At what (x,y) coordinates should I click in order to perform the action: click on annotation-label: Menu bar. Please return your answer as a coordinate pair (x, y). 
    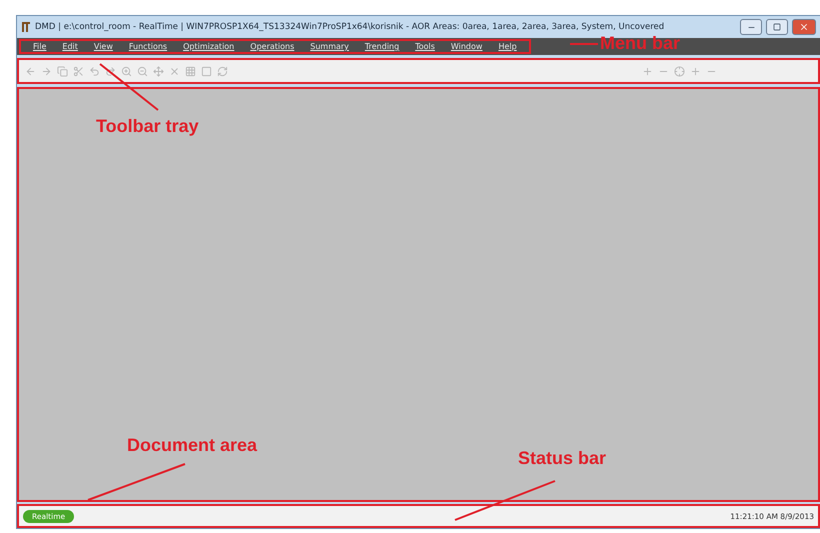
    Looking at the image, I should click on (640, 43).